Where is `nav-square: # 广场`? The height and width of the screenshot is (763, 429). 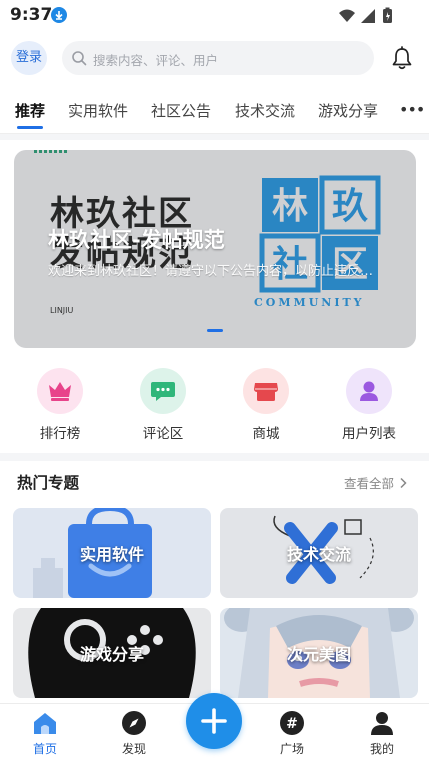
nav-square: # 广场 is located at coordinates (292, 733).